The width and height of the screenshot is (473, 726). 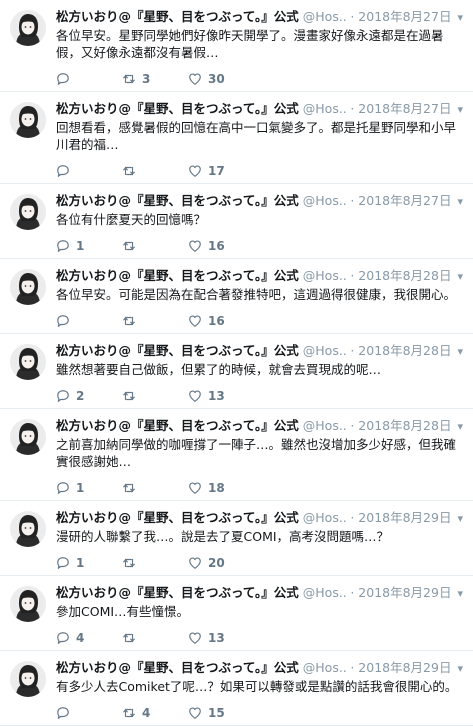 I want to click on like-button: 18, so click(x=223, y=488).